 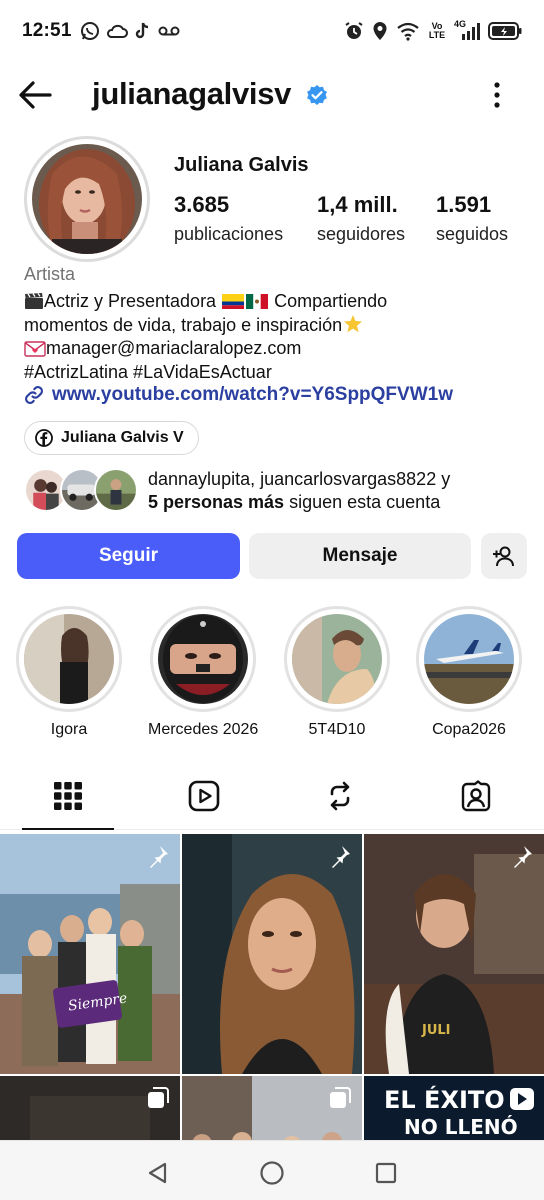 I want to click on tiktok-icon, so click(x=141, y=30).